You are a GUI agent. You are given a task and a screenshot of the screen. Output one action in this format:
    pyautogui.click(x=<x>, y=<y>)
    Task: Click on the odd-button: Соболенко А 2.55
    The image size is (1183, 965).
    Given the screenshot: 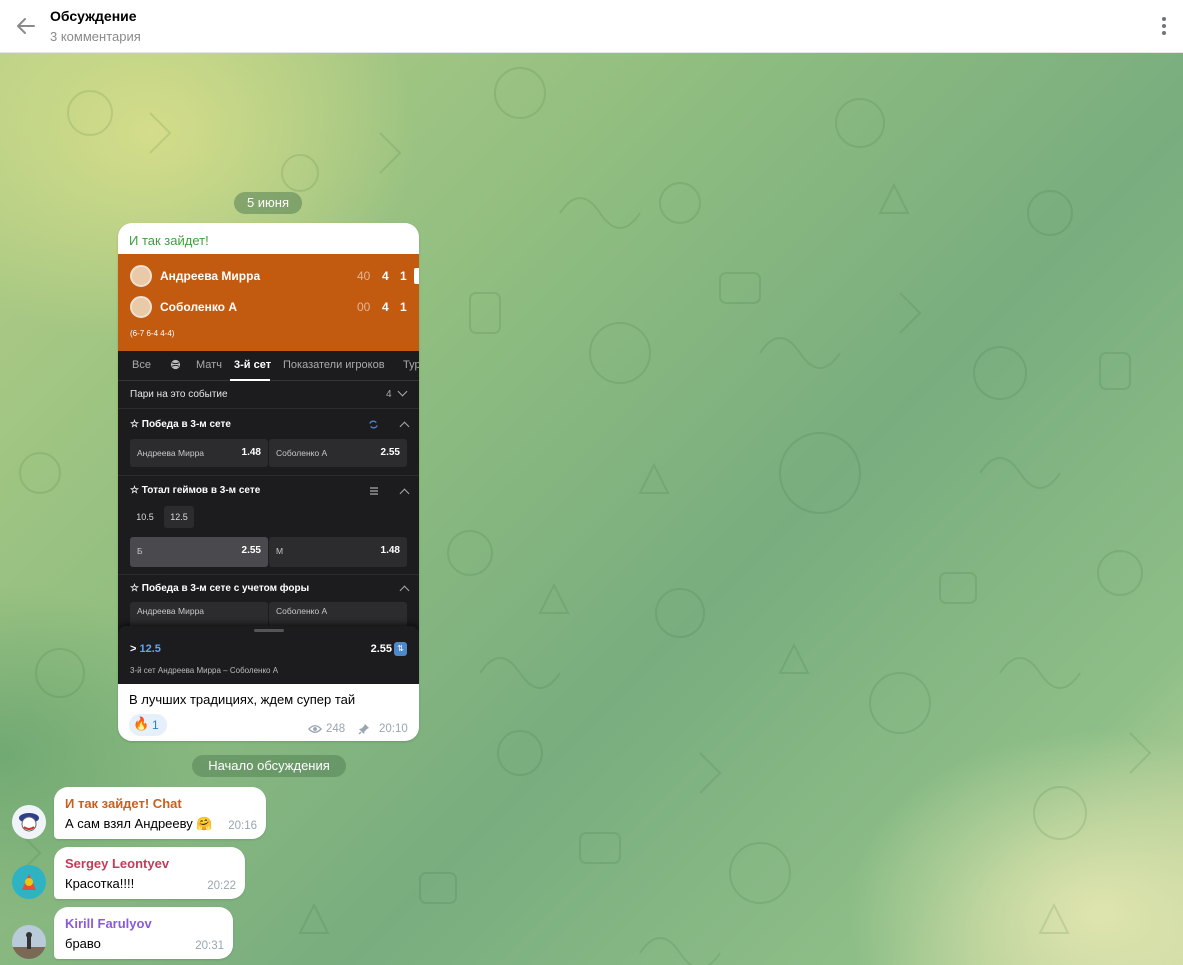 What is the action you would take?
    pyautogui.click(x=338, y=453)
    